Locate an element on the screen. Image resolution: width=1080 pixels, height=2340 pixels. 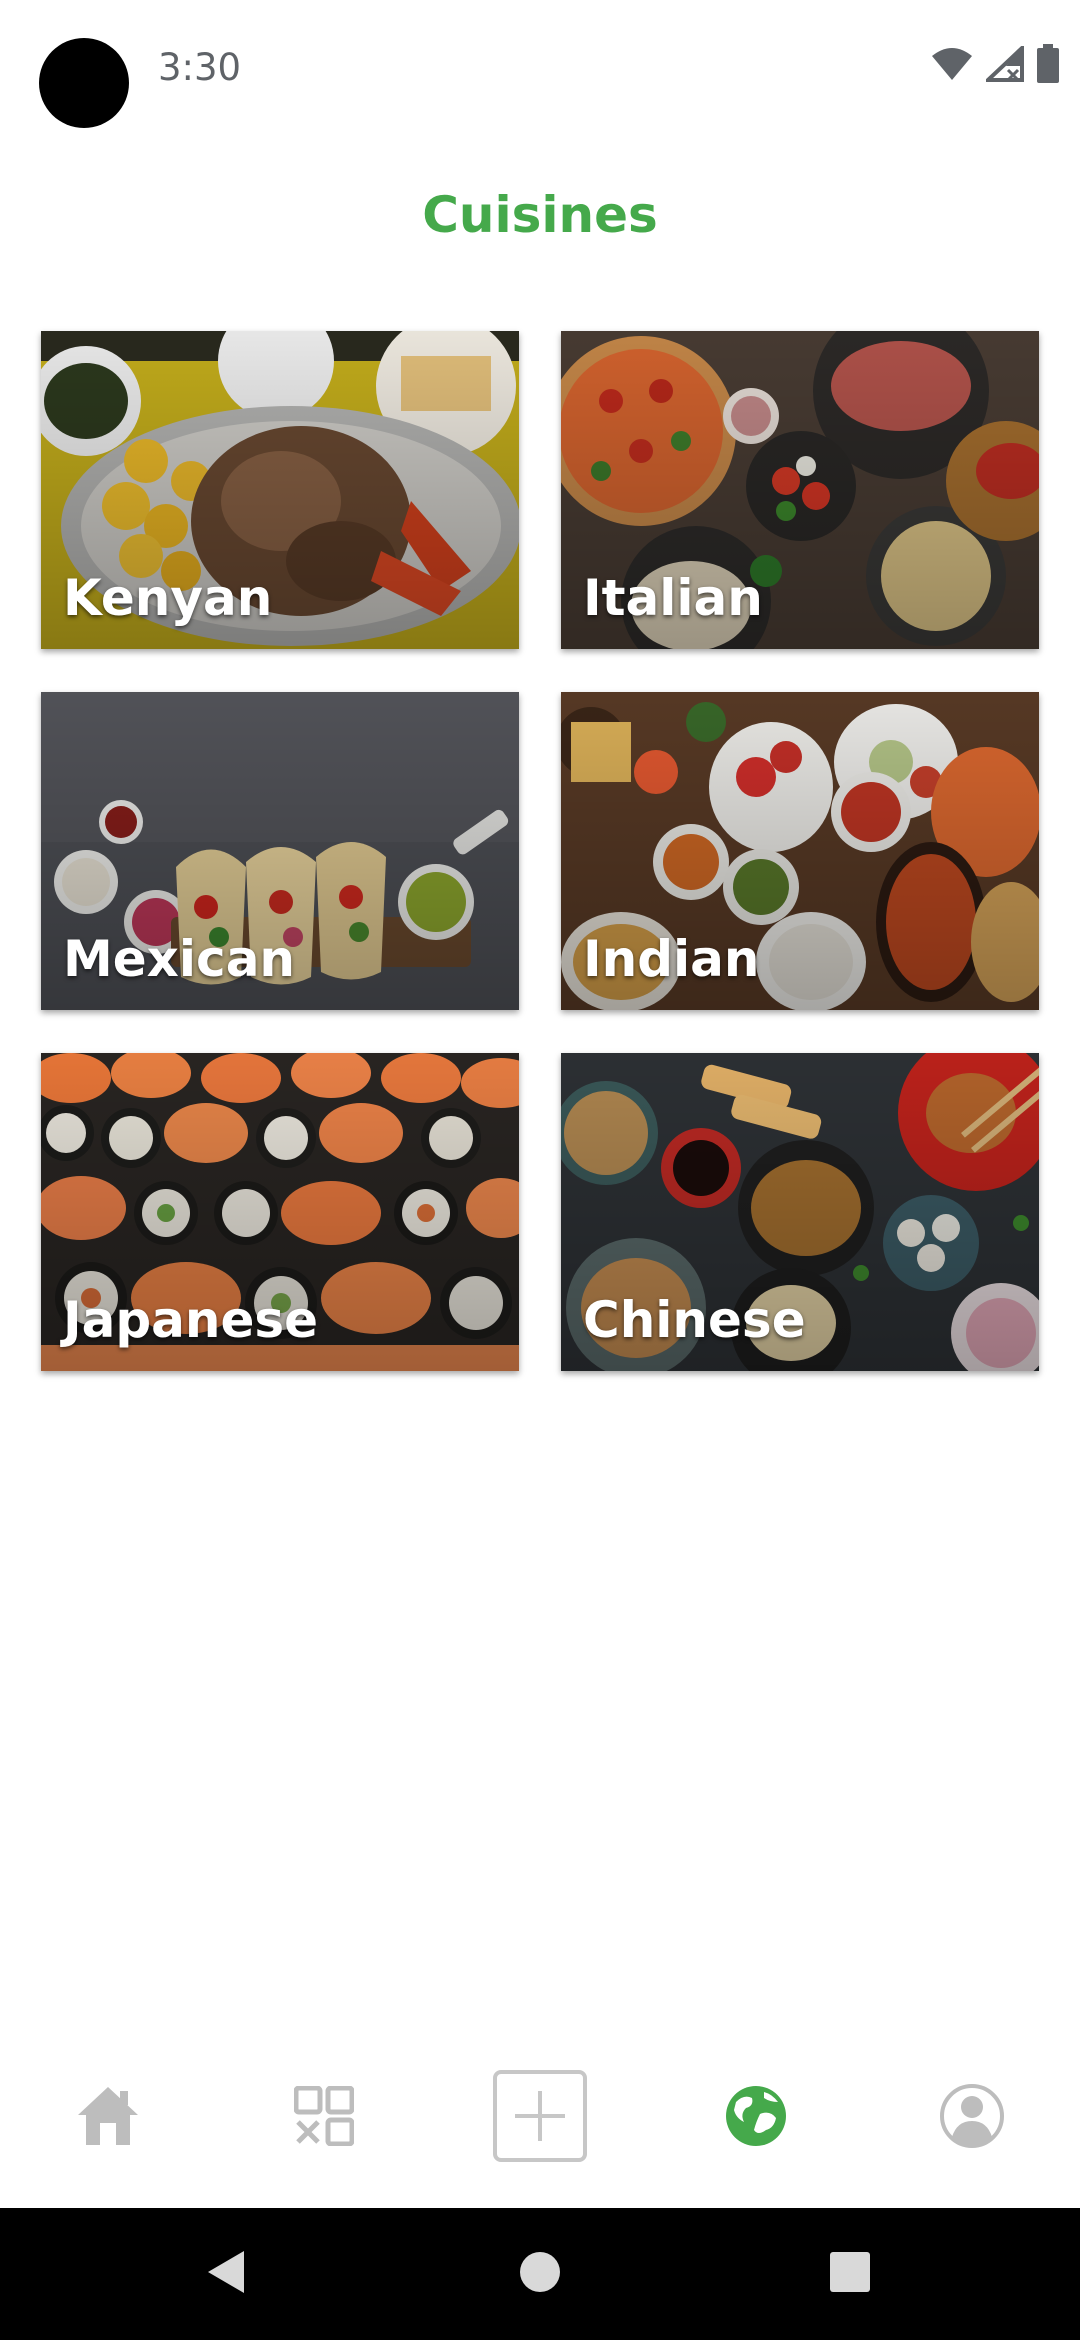
battery-icon is located at coordinates (1048, 64).